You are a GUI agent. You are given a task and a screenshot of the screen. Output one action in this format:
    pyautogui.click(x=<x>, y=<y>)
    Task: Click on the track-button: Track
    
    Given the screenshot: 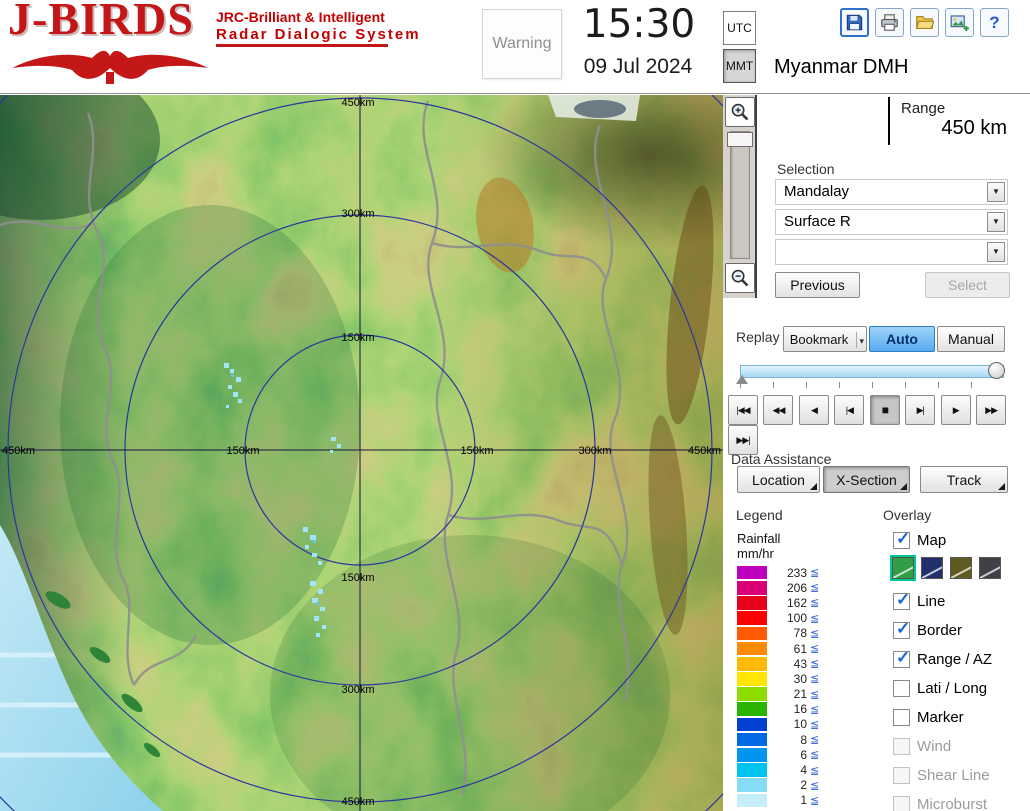 What is the action you would take?
    pyautogui.click(x=964, y=479)
    